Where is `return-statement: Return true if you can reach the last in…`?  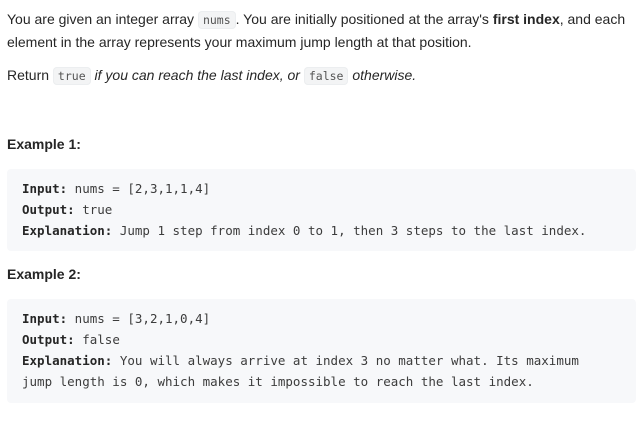 return-statement: Return true if you can reach the last in… is located at coordinates (319, 75).